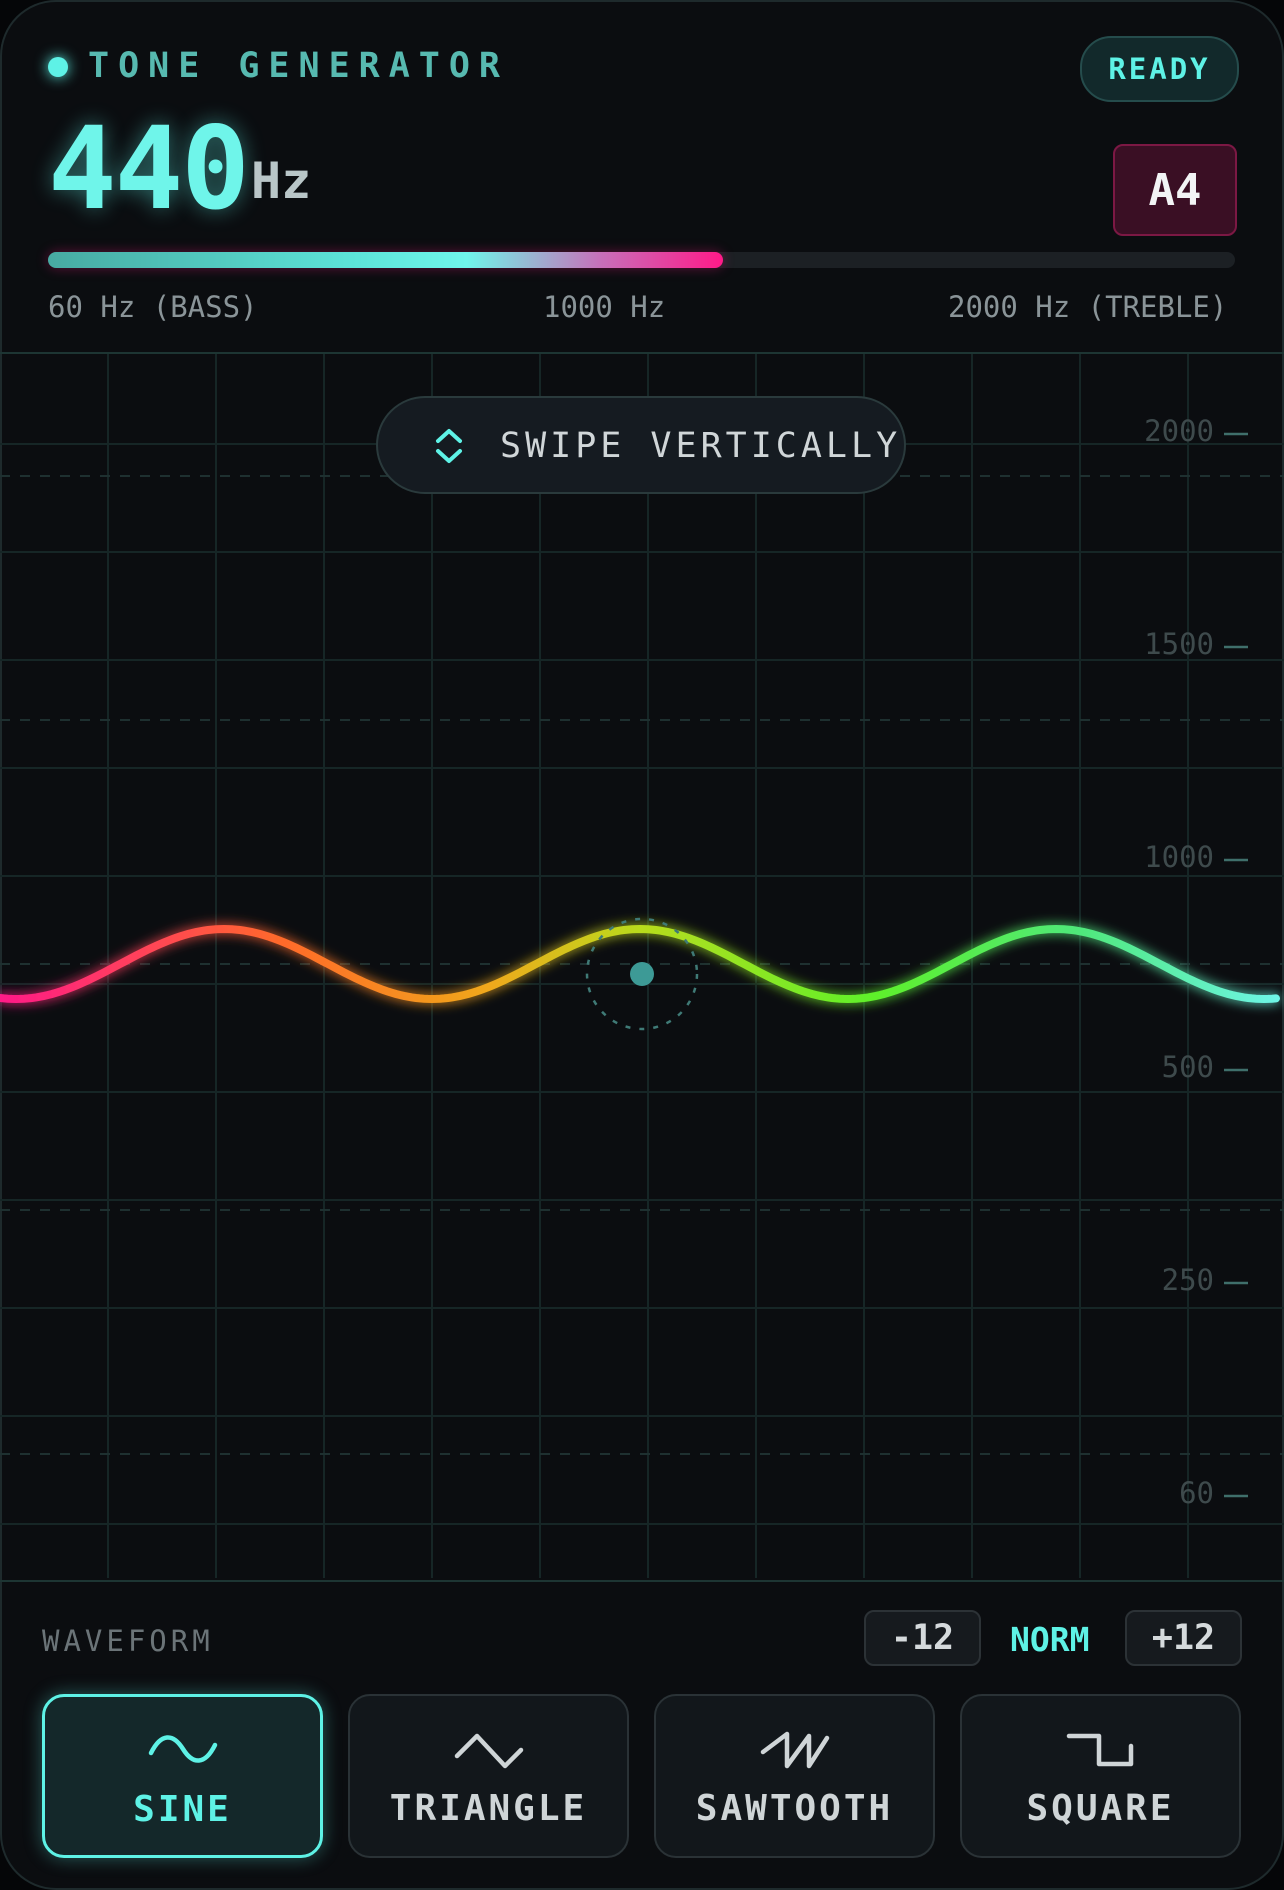  I want to click on swipe-vertical-icon, so click(449, 446).